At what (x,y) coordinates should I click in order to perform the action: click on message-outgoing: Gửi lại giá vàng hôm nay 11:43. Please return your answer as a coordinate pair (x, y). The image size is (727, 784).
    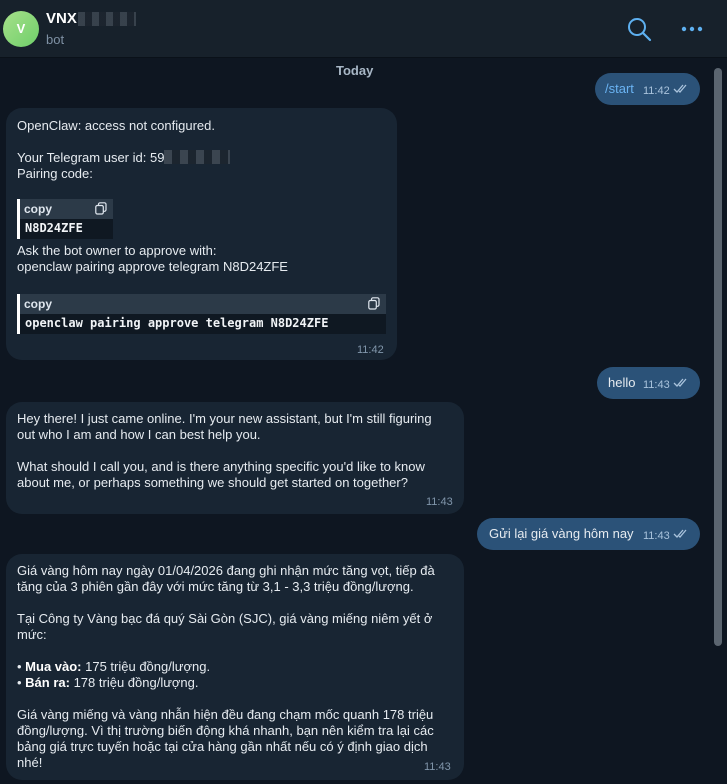
    Looking at the image, I should click on (588, 534).